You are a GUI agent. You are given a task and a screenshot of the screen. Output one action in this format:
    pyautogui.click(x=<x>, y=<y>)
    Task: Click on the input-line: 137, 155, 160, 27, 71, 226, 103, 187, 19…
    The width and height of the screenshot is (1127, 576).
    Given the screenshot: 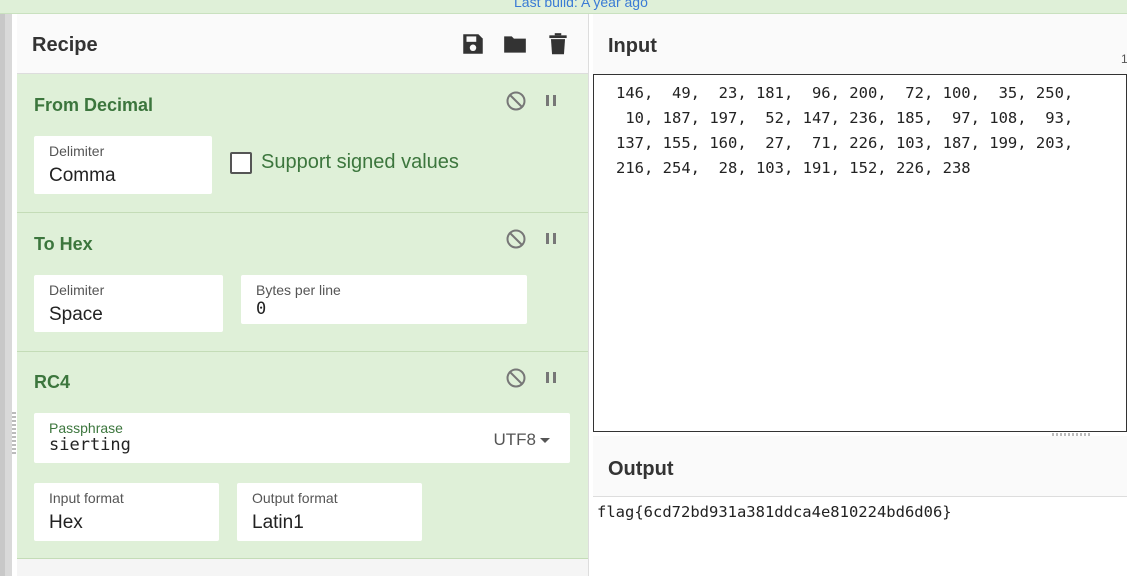 What is the action you would take?
    pyautogui.click(x=845, y=143)
    